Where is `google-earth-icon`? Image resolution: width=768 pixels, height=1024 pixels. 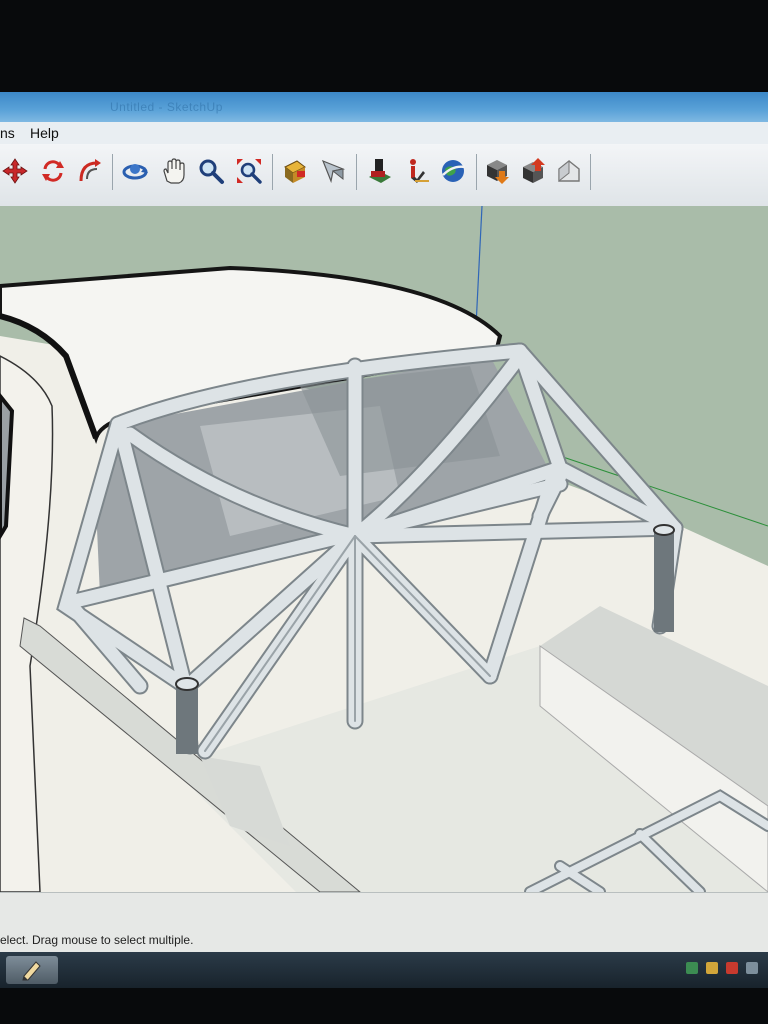 google-earth-icon is located at coordinates (454, 171).